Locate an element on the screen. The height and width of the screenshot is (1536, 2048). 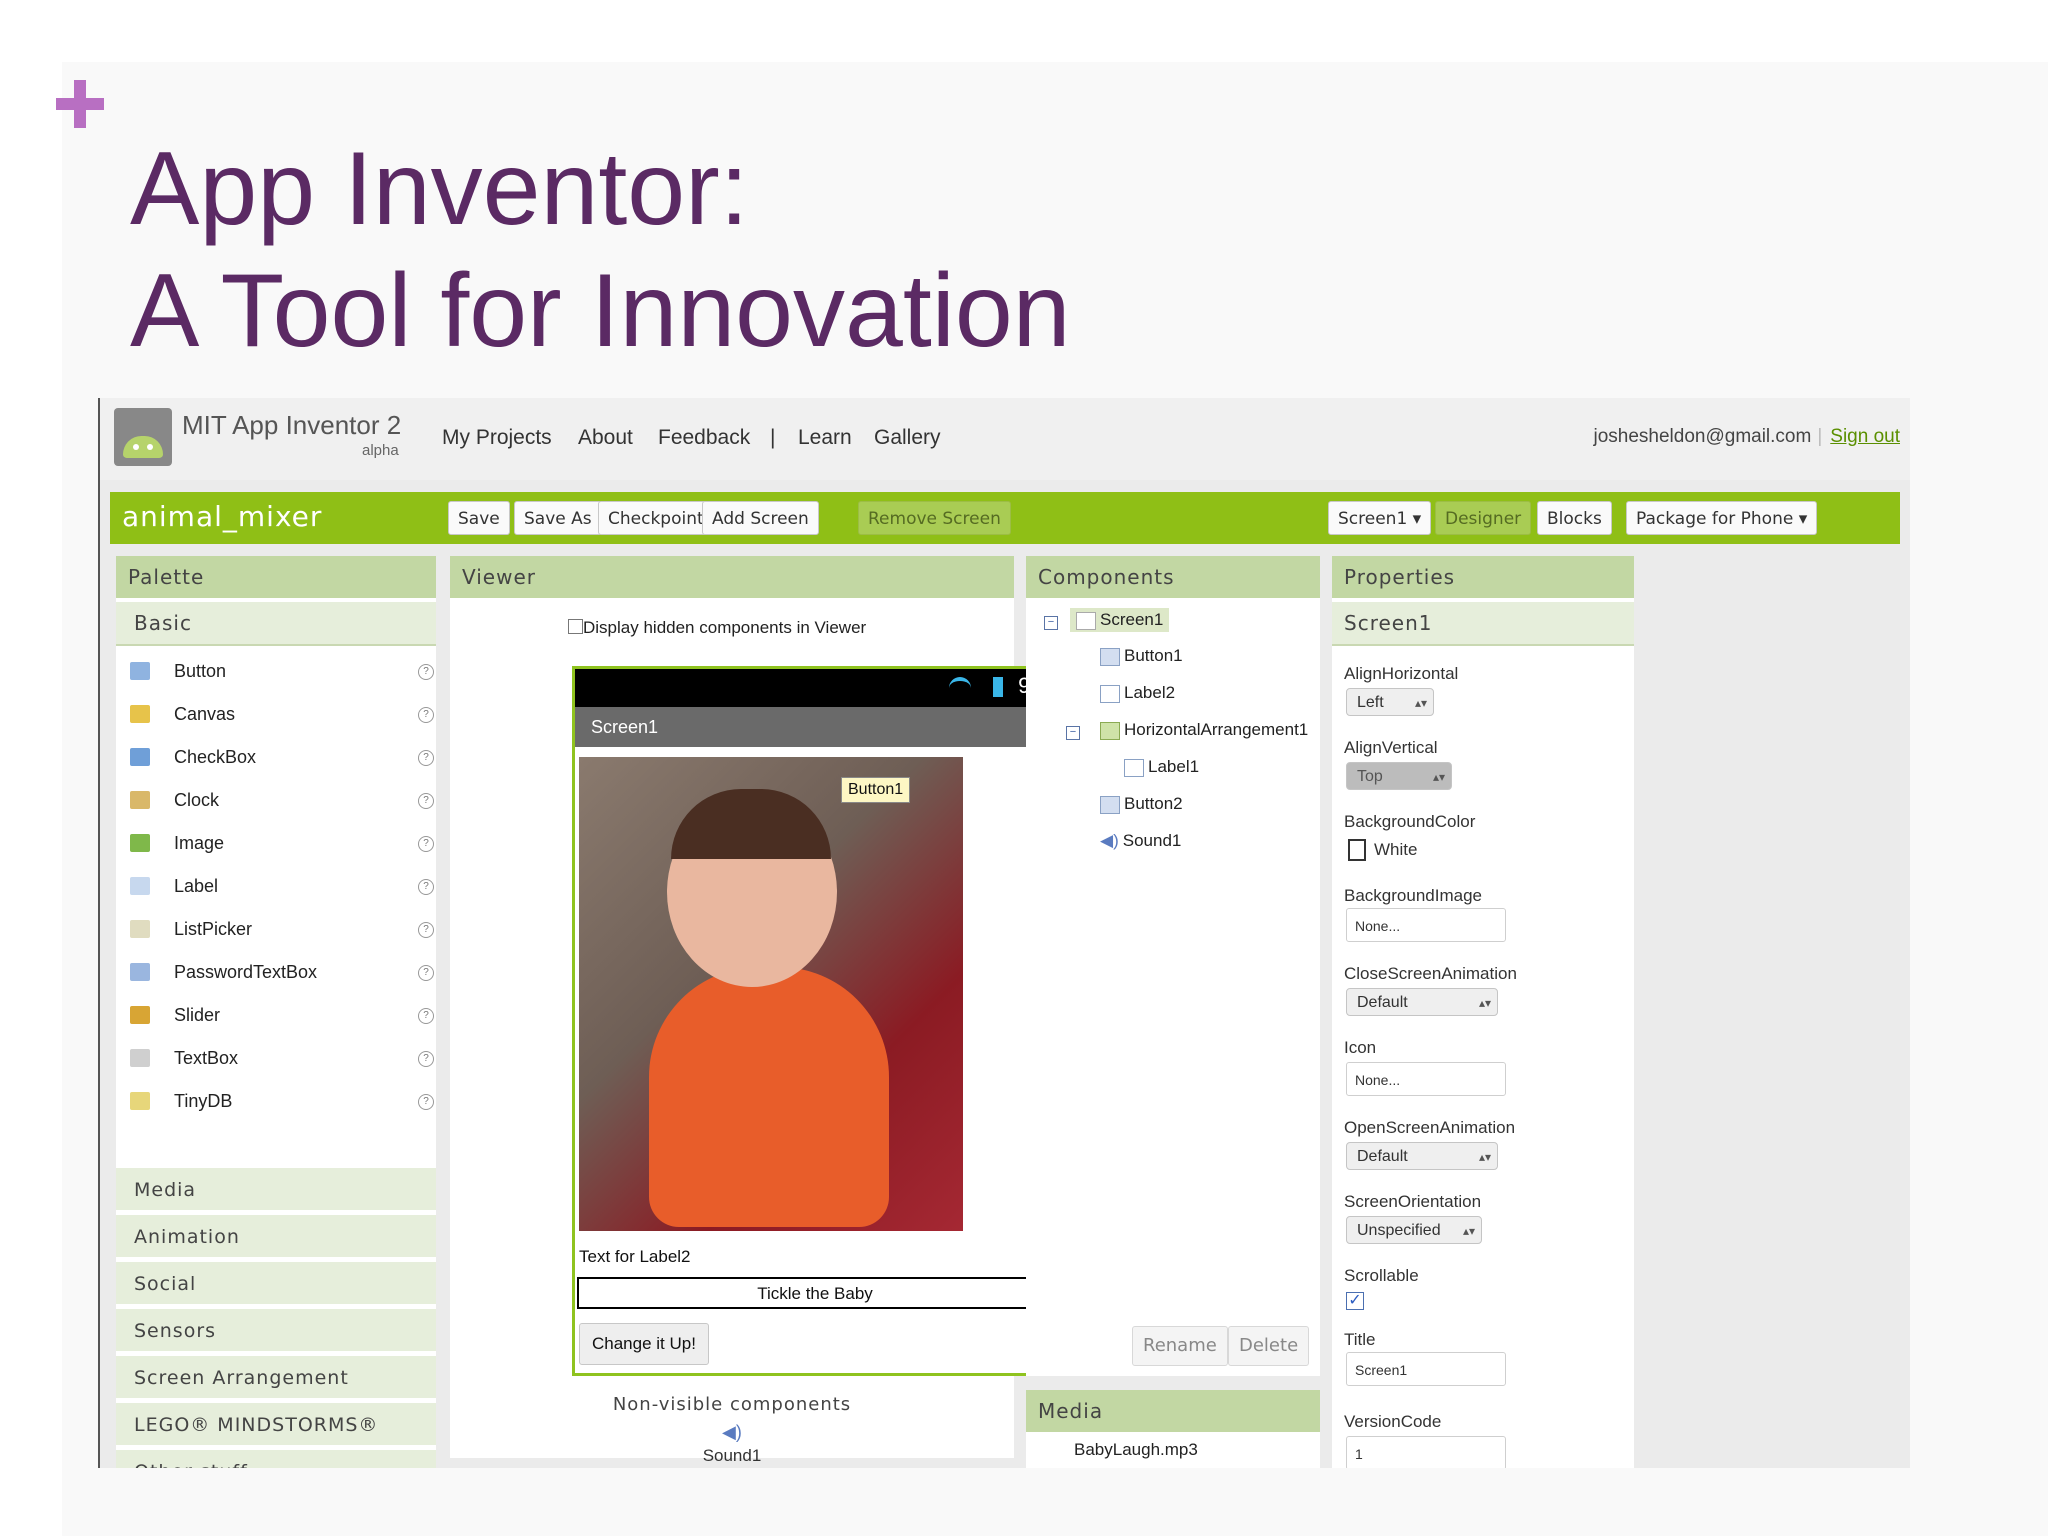
add-screen-button: Add Screen is located at coordinates (760, 518).